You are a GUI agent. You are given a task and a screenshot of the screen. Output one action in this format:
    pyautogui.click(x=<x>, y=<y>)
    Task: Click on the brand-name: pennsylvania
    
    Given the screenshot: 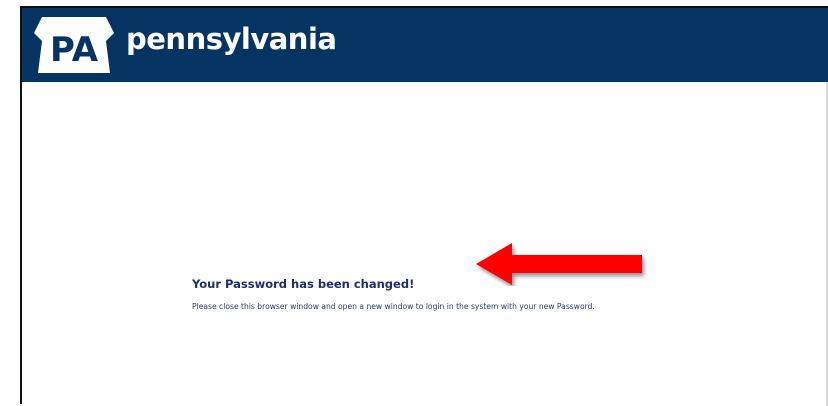 What is the action you would take?
    pyautogui.click(x=231, y=39)
    